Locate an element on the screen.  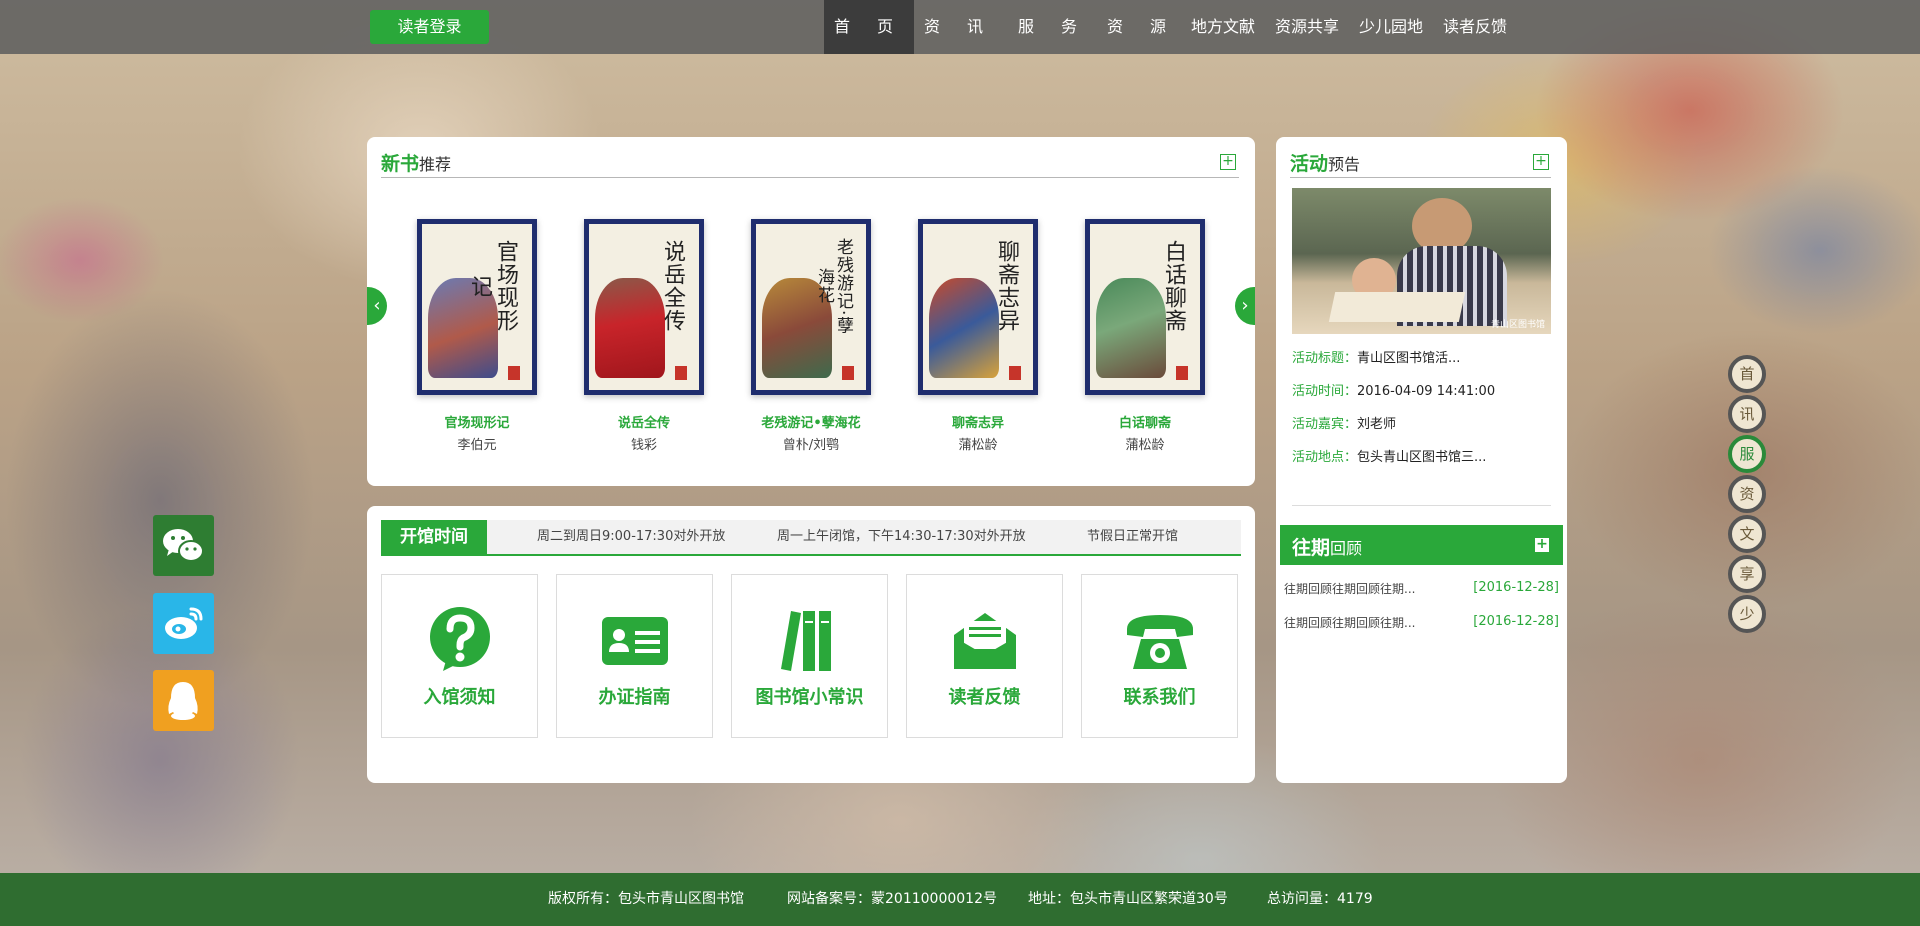
book-cover: 聊斋志异 is located at coordinates (978, 307).